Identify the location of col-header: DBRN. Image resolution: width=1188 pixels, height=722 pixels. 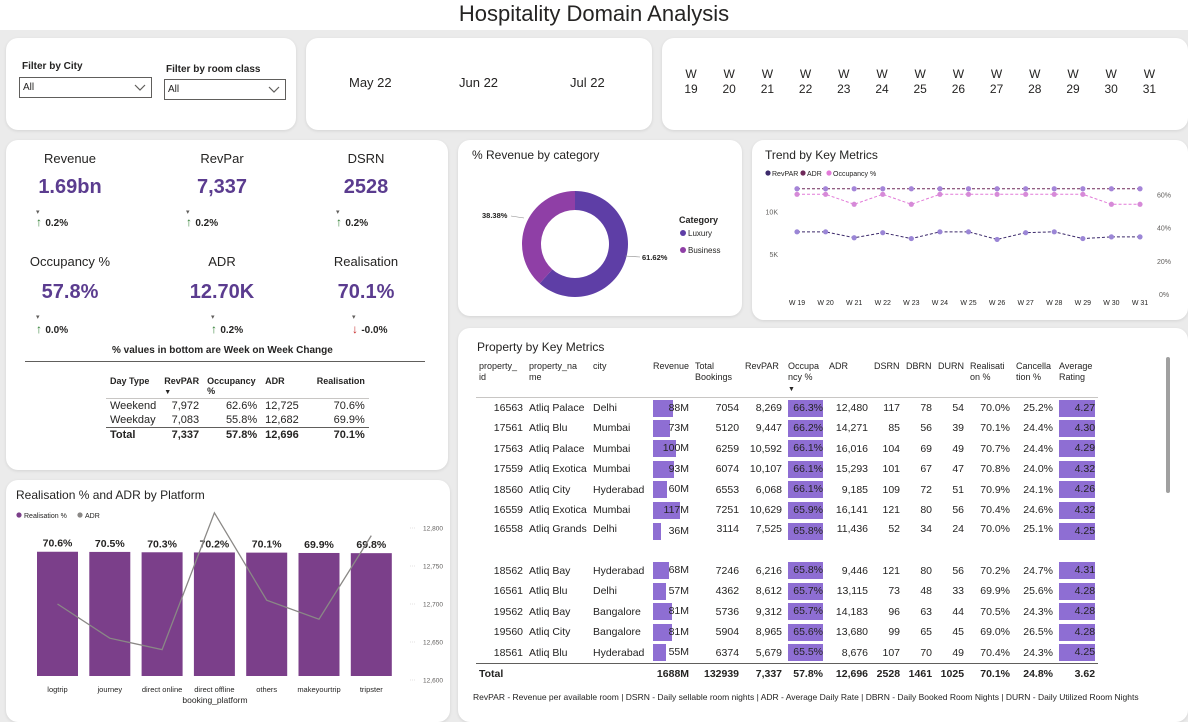
(919, 378).